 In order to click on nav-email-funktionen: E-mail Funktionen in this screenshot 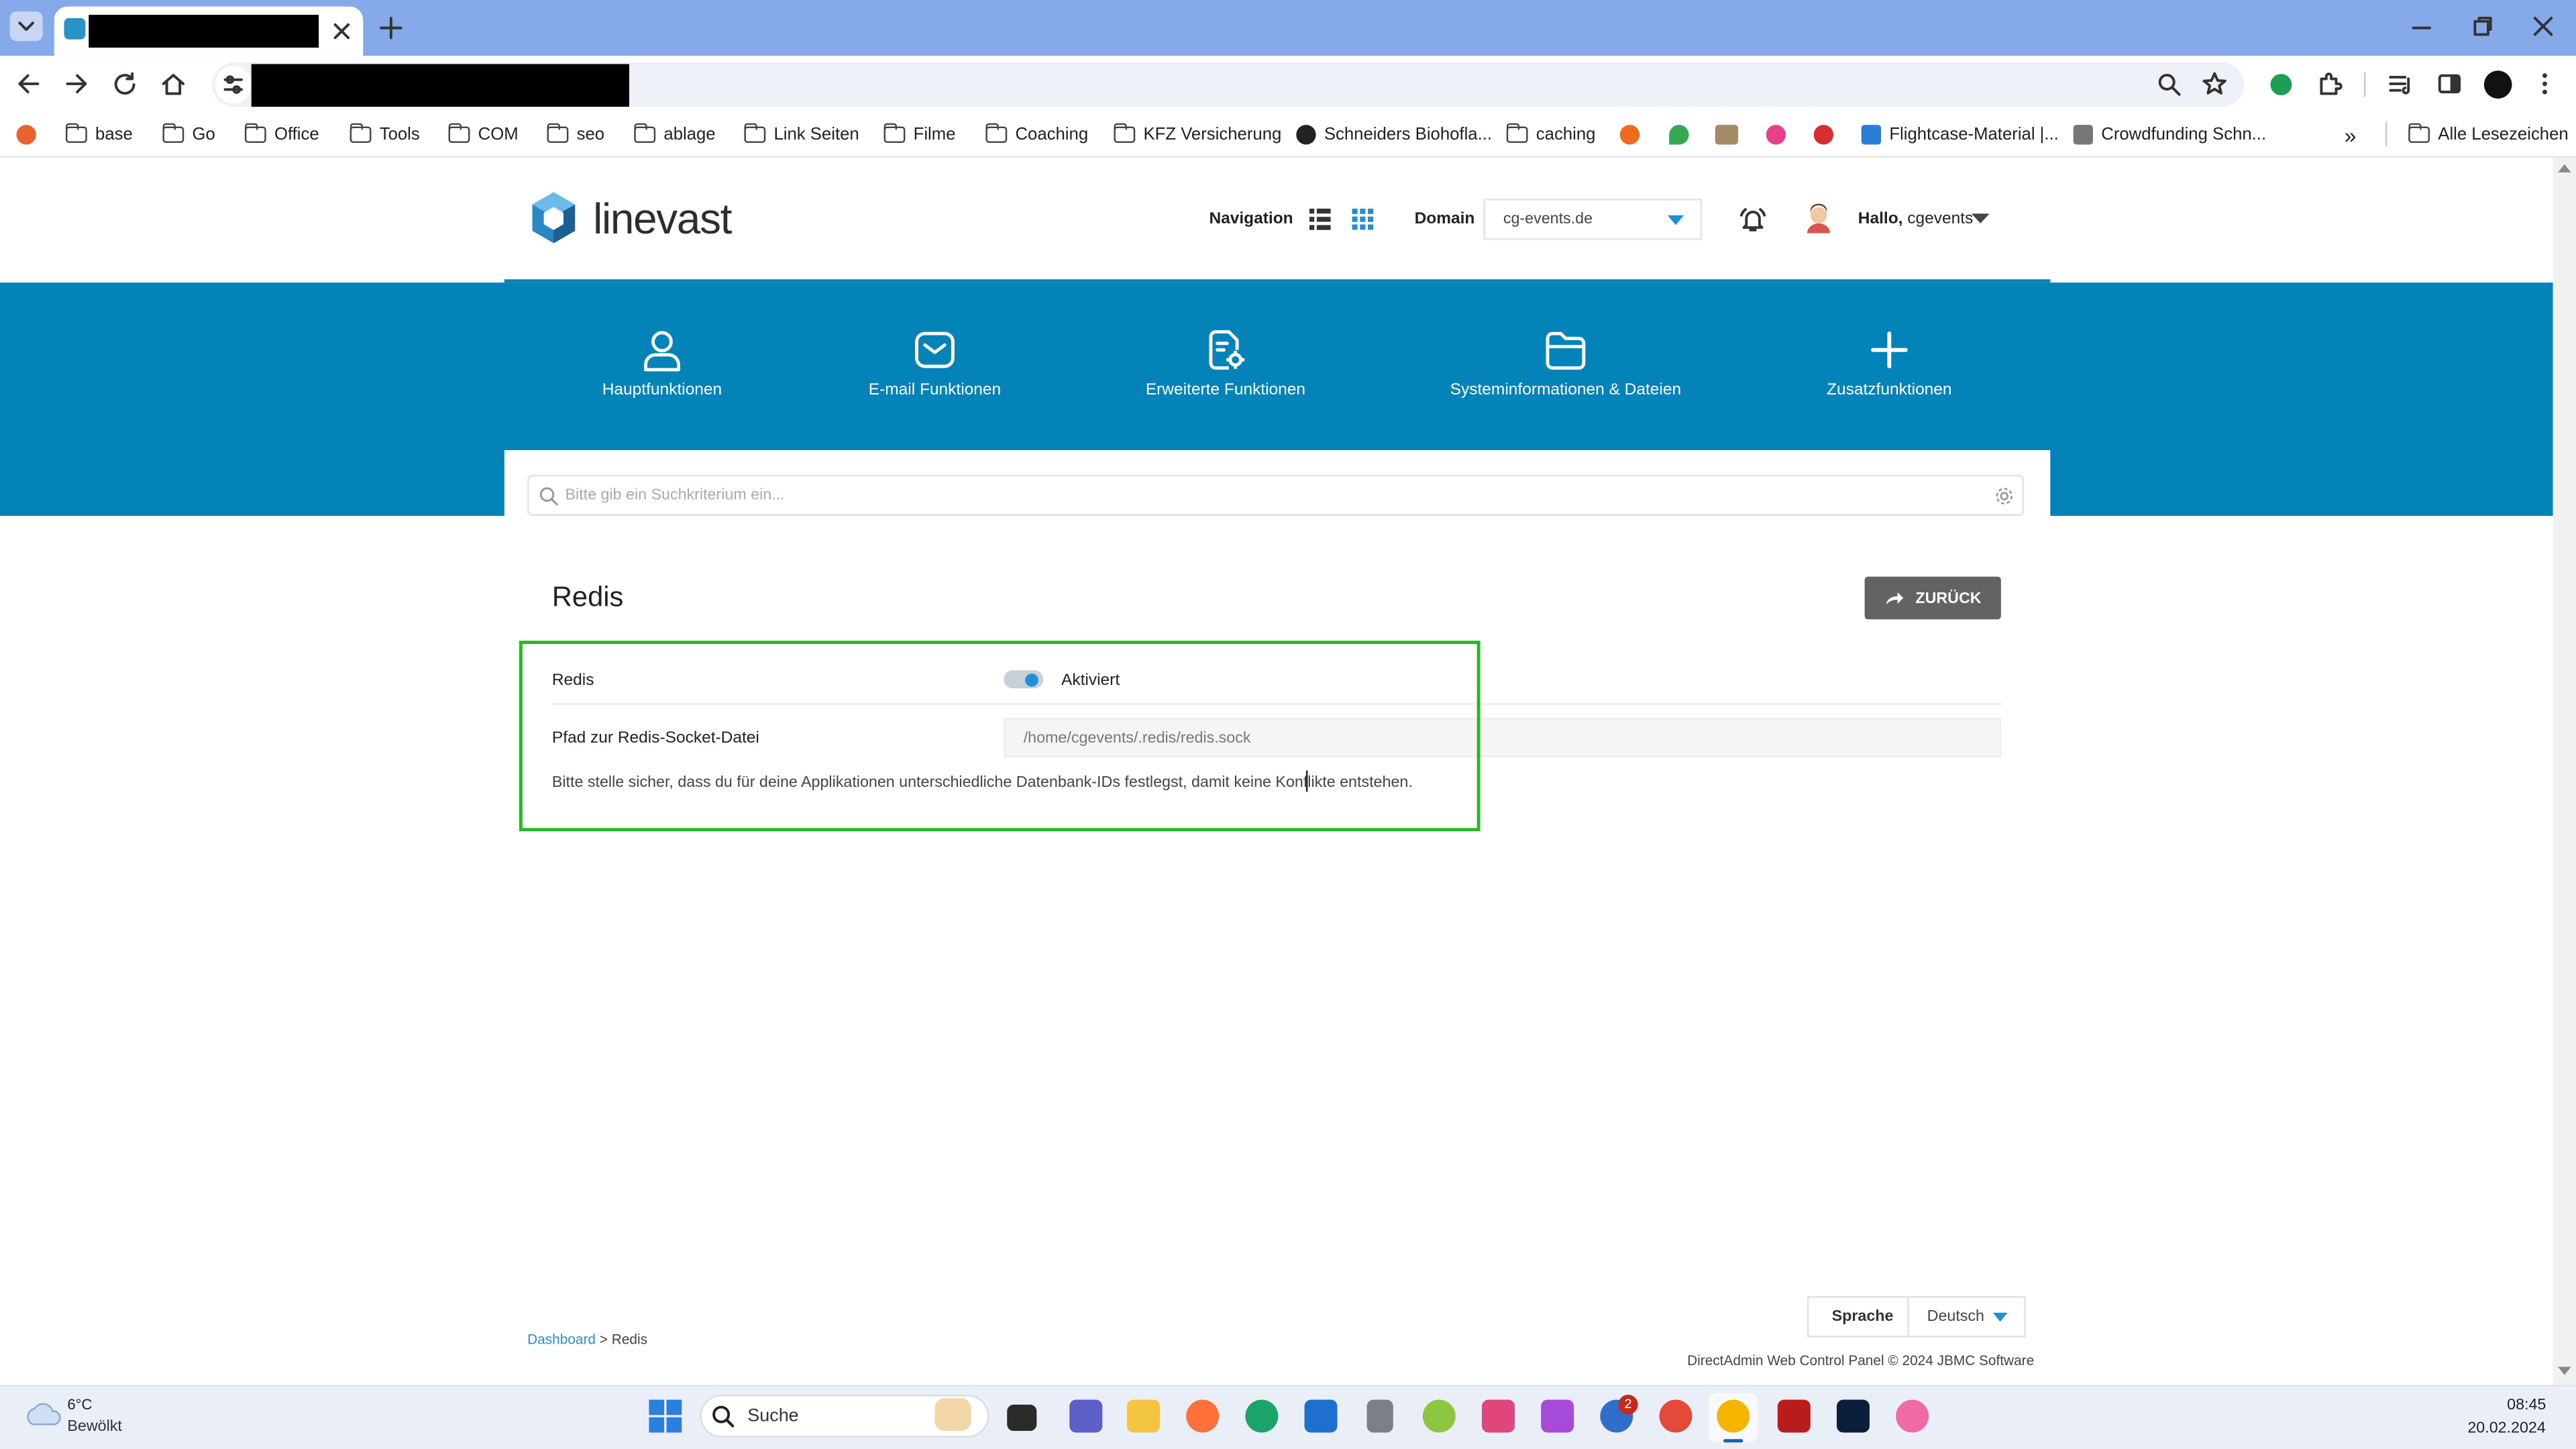, I will do `click(935, 364)`.